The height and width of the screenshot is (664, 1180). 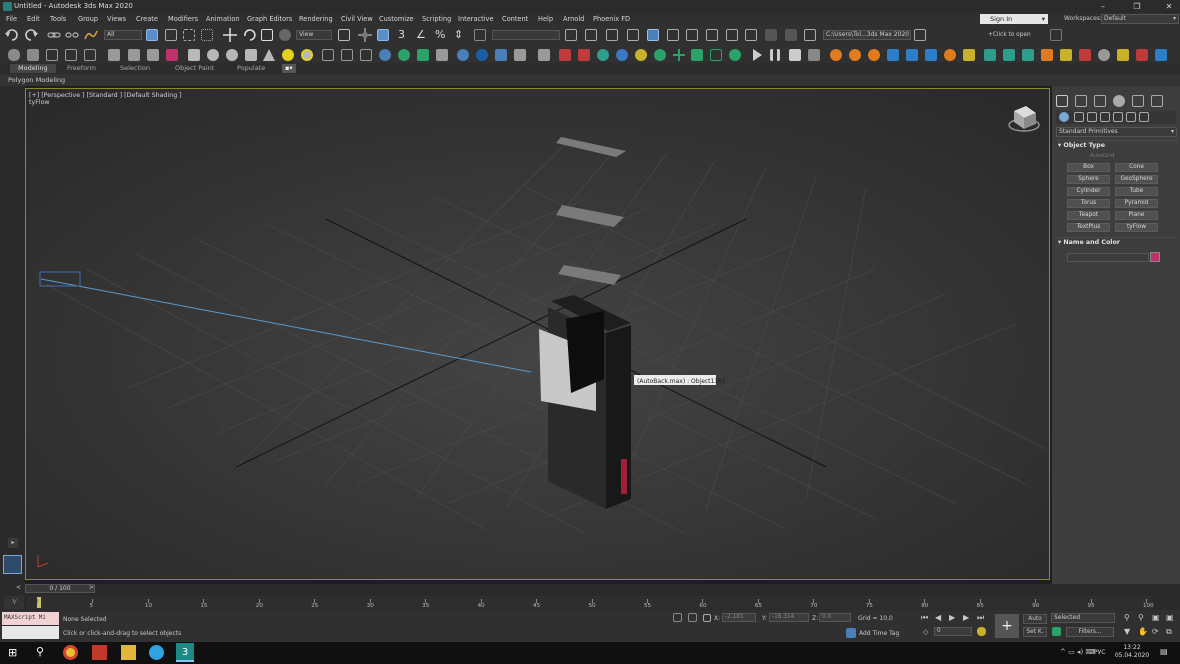 I want to click on lights-icon, so click(x=1092, y=117).